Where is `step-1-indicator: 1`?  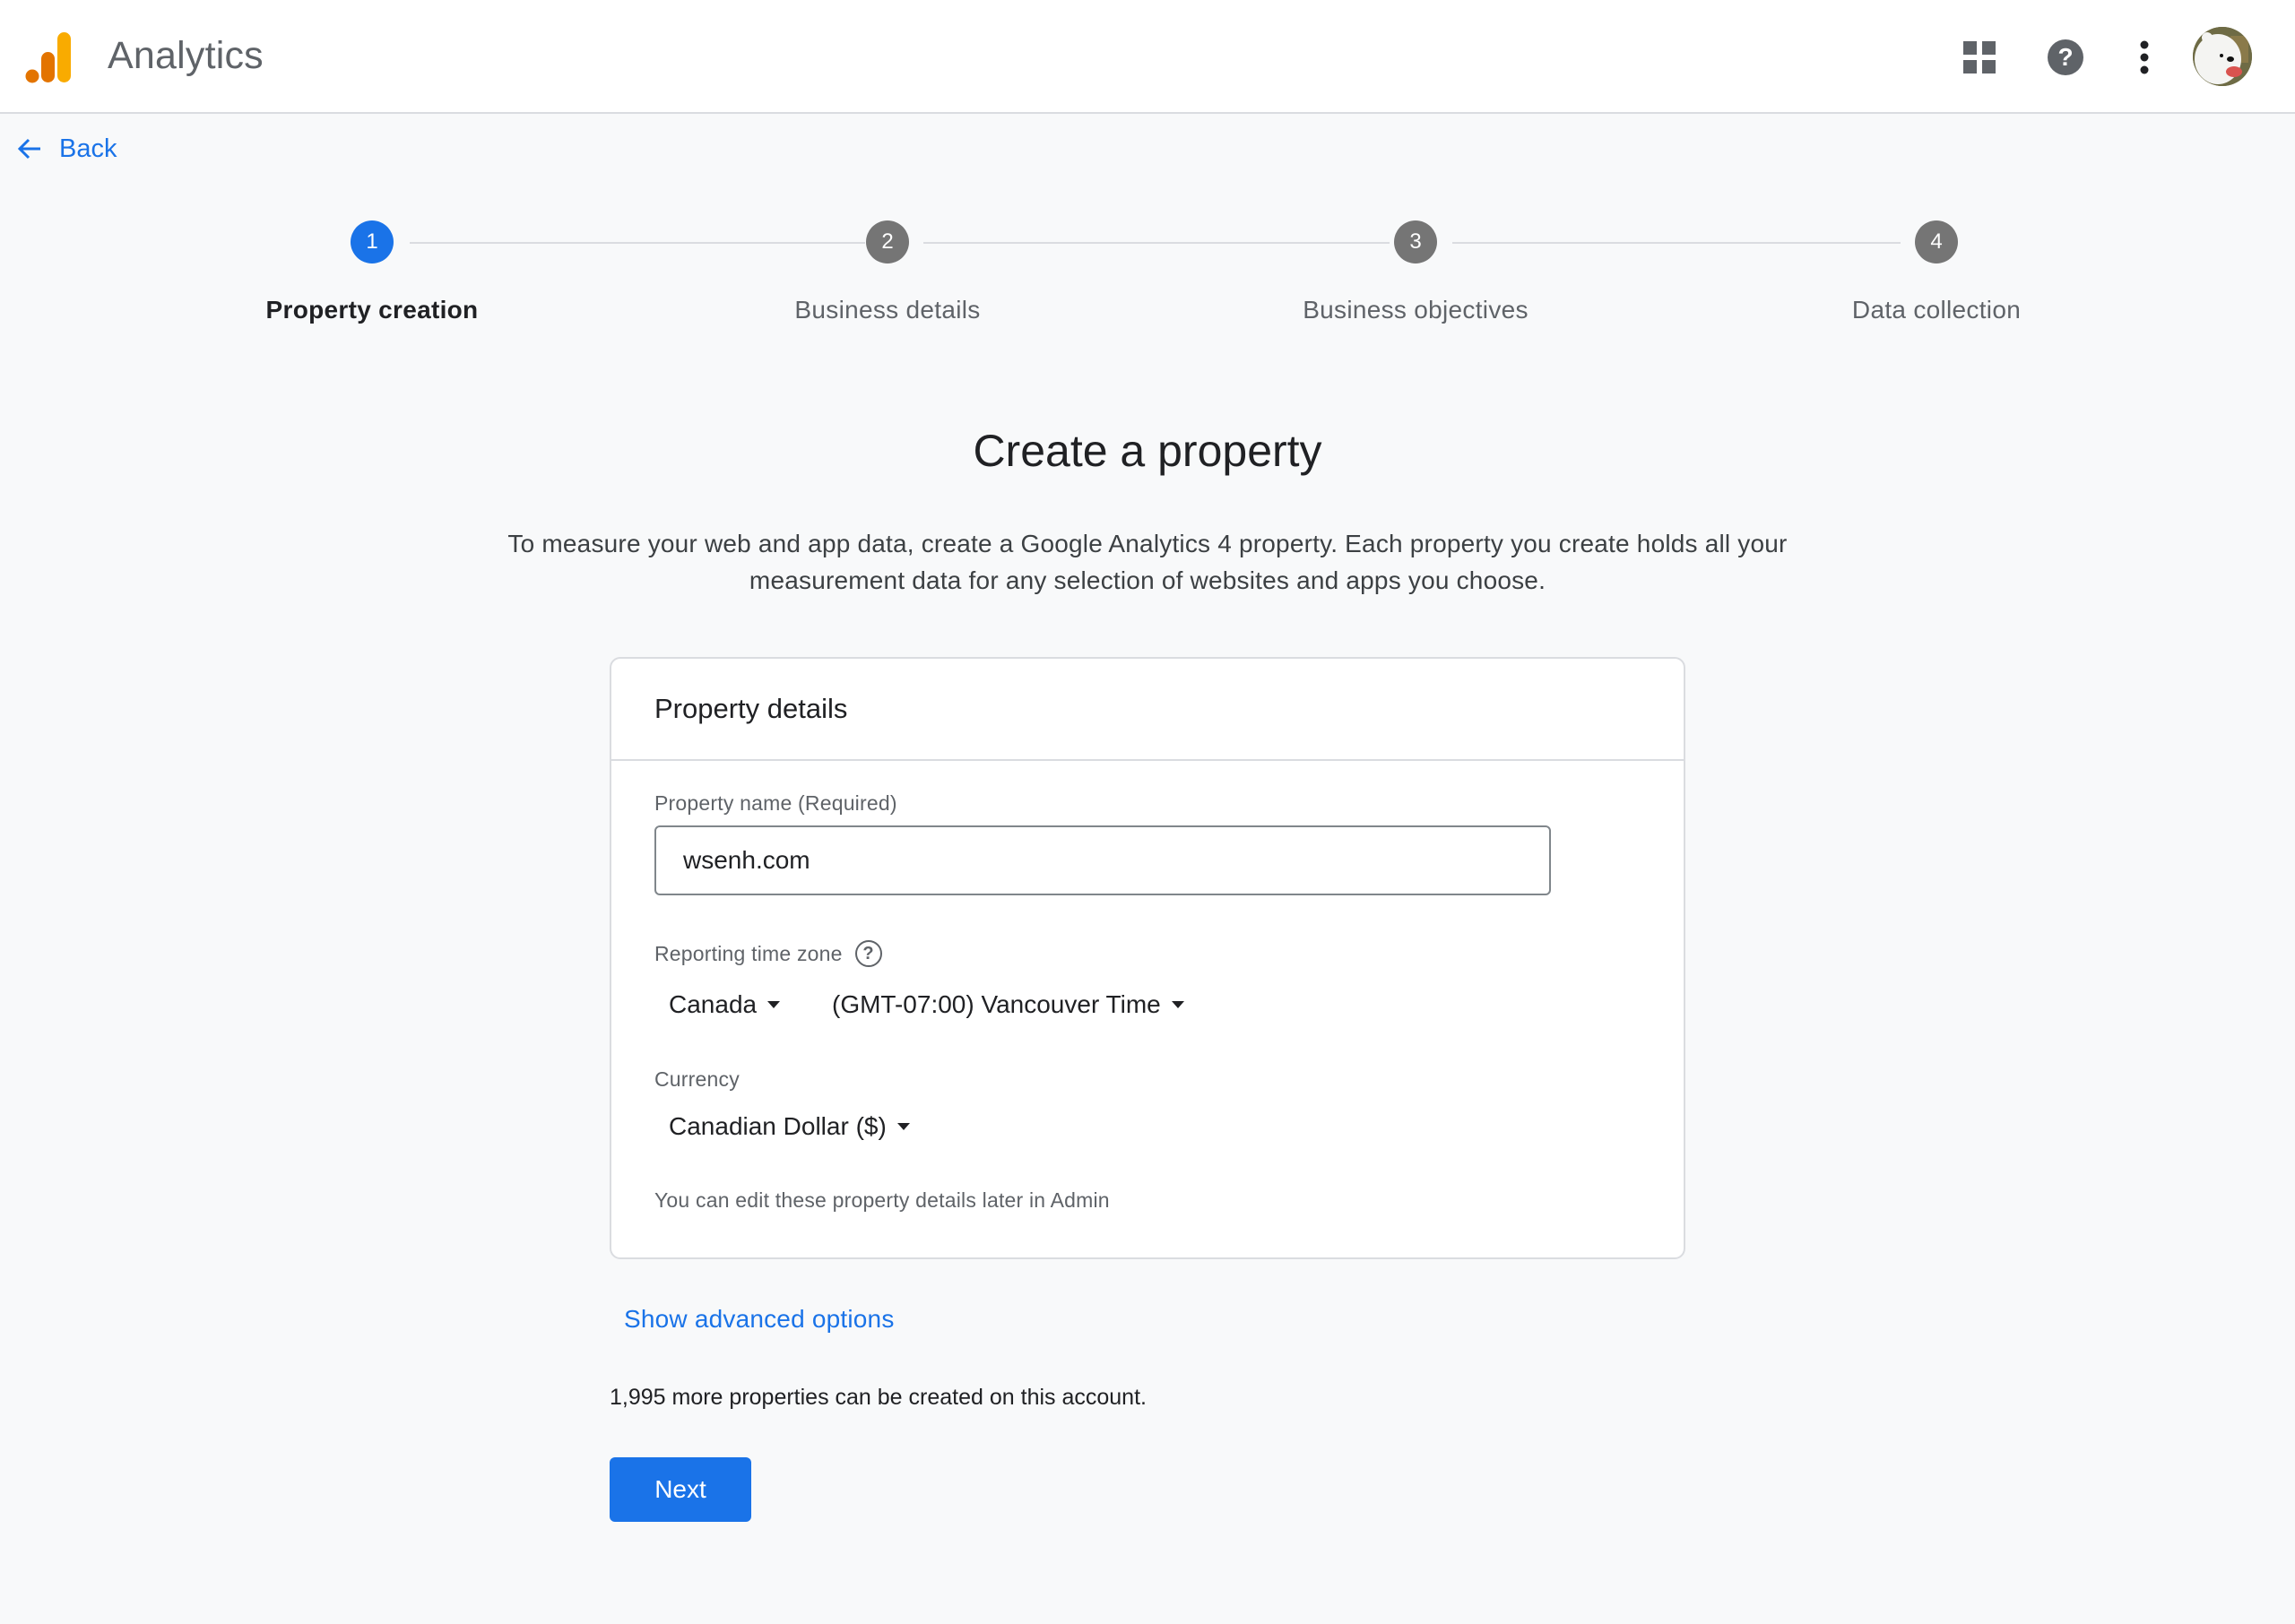 step-1-indicator: 1 is located at coordinates (373, 241).